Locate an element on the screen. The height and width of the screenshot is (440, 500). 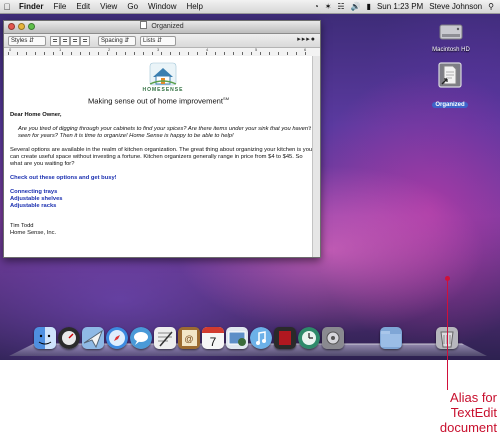
organized-alias-label: Organized is located at coordinates (450, 105).